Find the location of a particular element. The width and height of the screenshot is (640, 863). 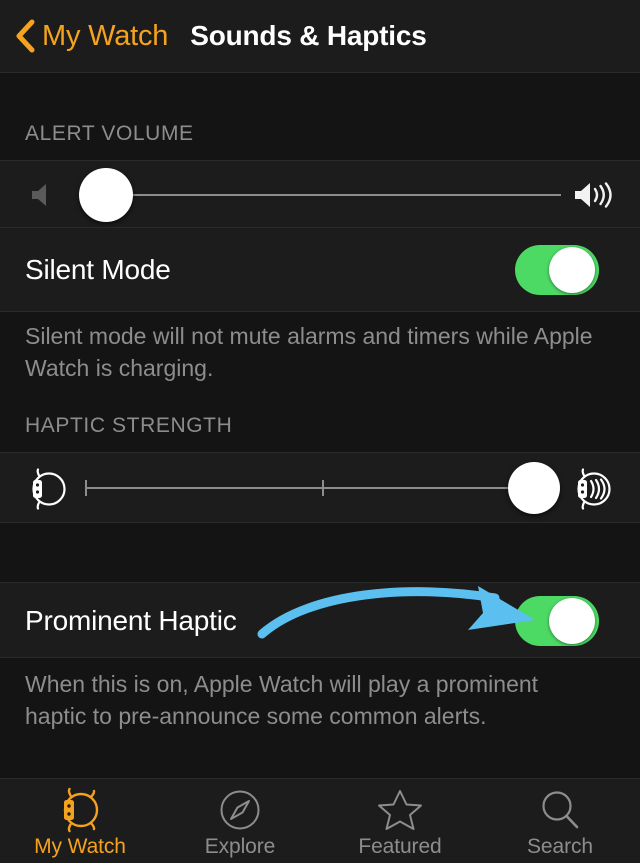

star-icon is located at coordinates (400, 810).